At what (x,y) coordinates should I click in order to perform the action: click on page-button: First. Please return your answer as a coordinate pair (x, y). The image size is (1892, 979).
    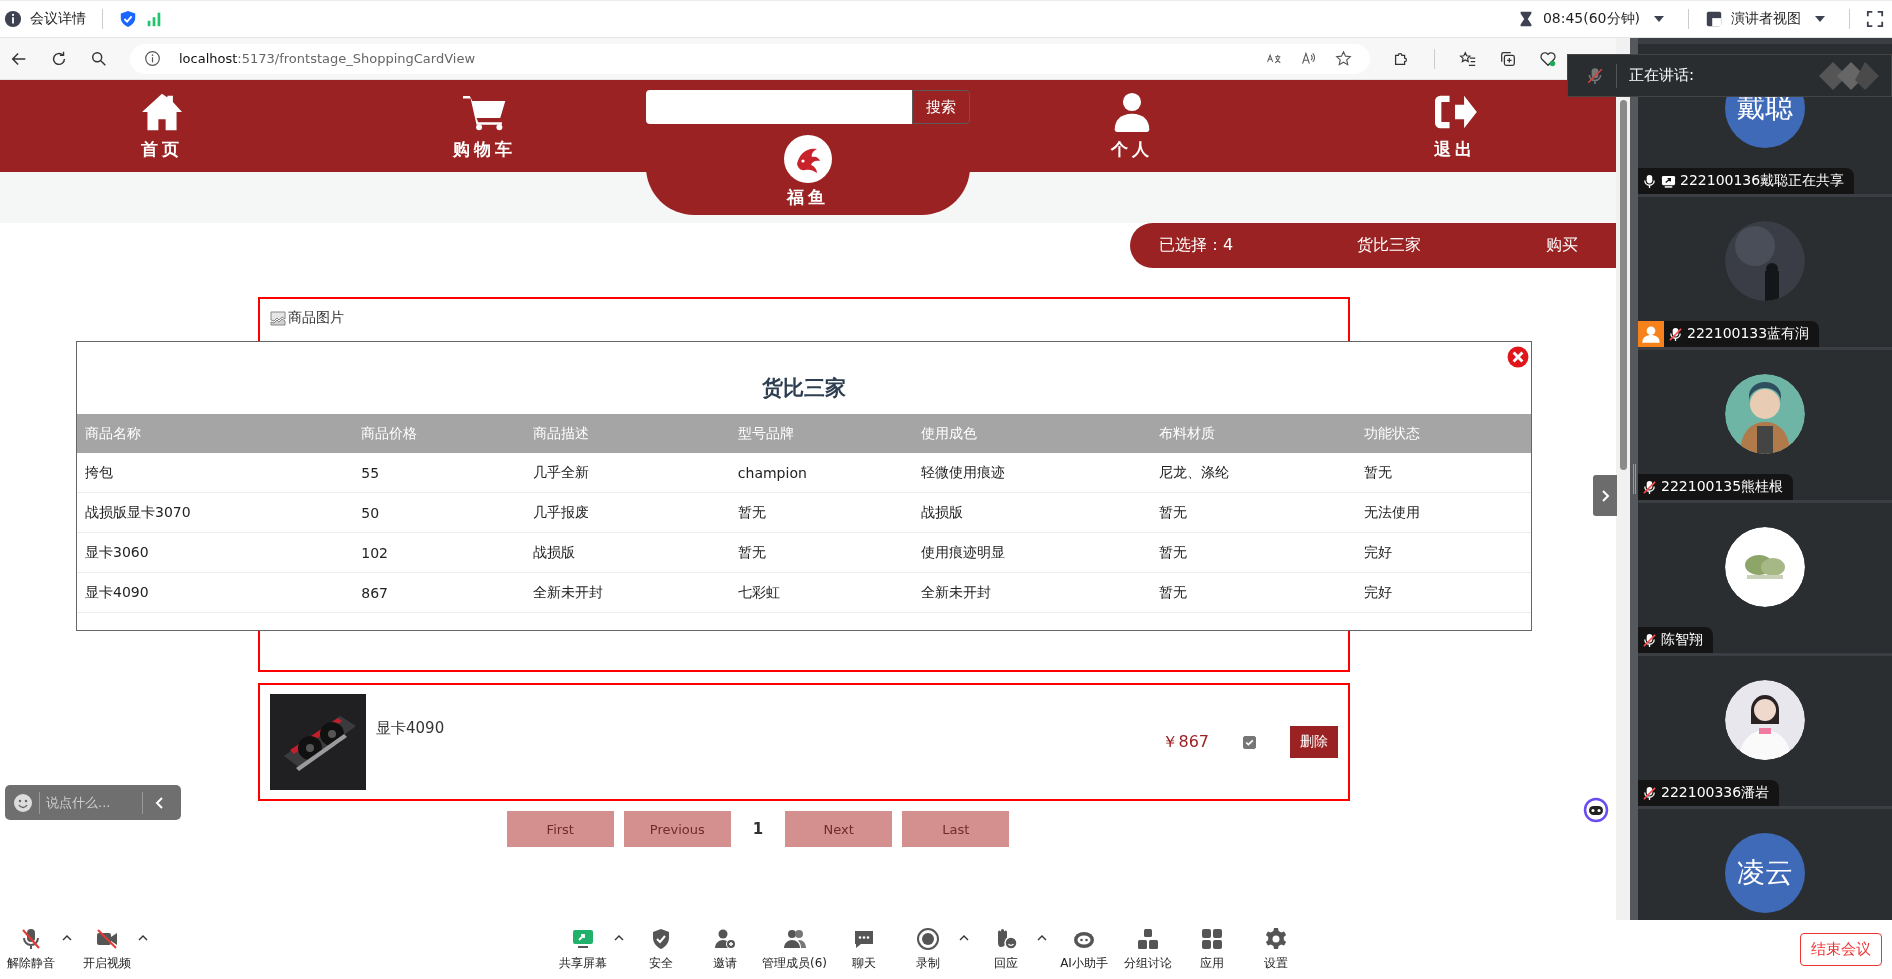
    Looking at the image, I should click on (560, 829).